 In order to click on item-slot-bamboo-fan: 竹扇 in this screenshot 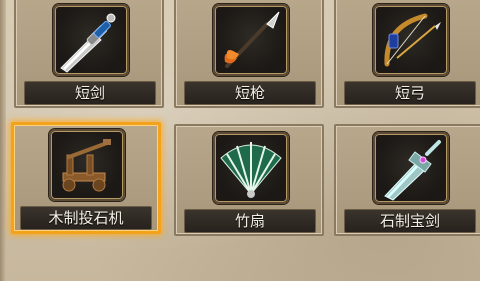, I will do `click(249, 180)`.